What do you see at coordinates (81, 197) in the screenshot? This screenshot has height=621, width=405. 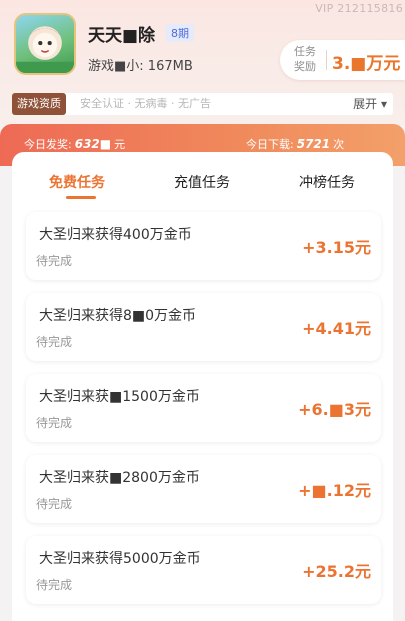 I see `active-tab-indicator` at bounding box center [81, 197].